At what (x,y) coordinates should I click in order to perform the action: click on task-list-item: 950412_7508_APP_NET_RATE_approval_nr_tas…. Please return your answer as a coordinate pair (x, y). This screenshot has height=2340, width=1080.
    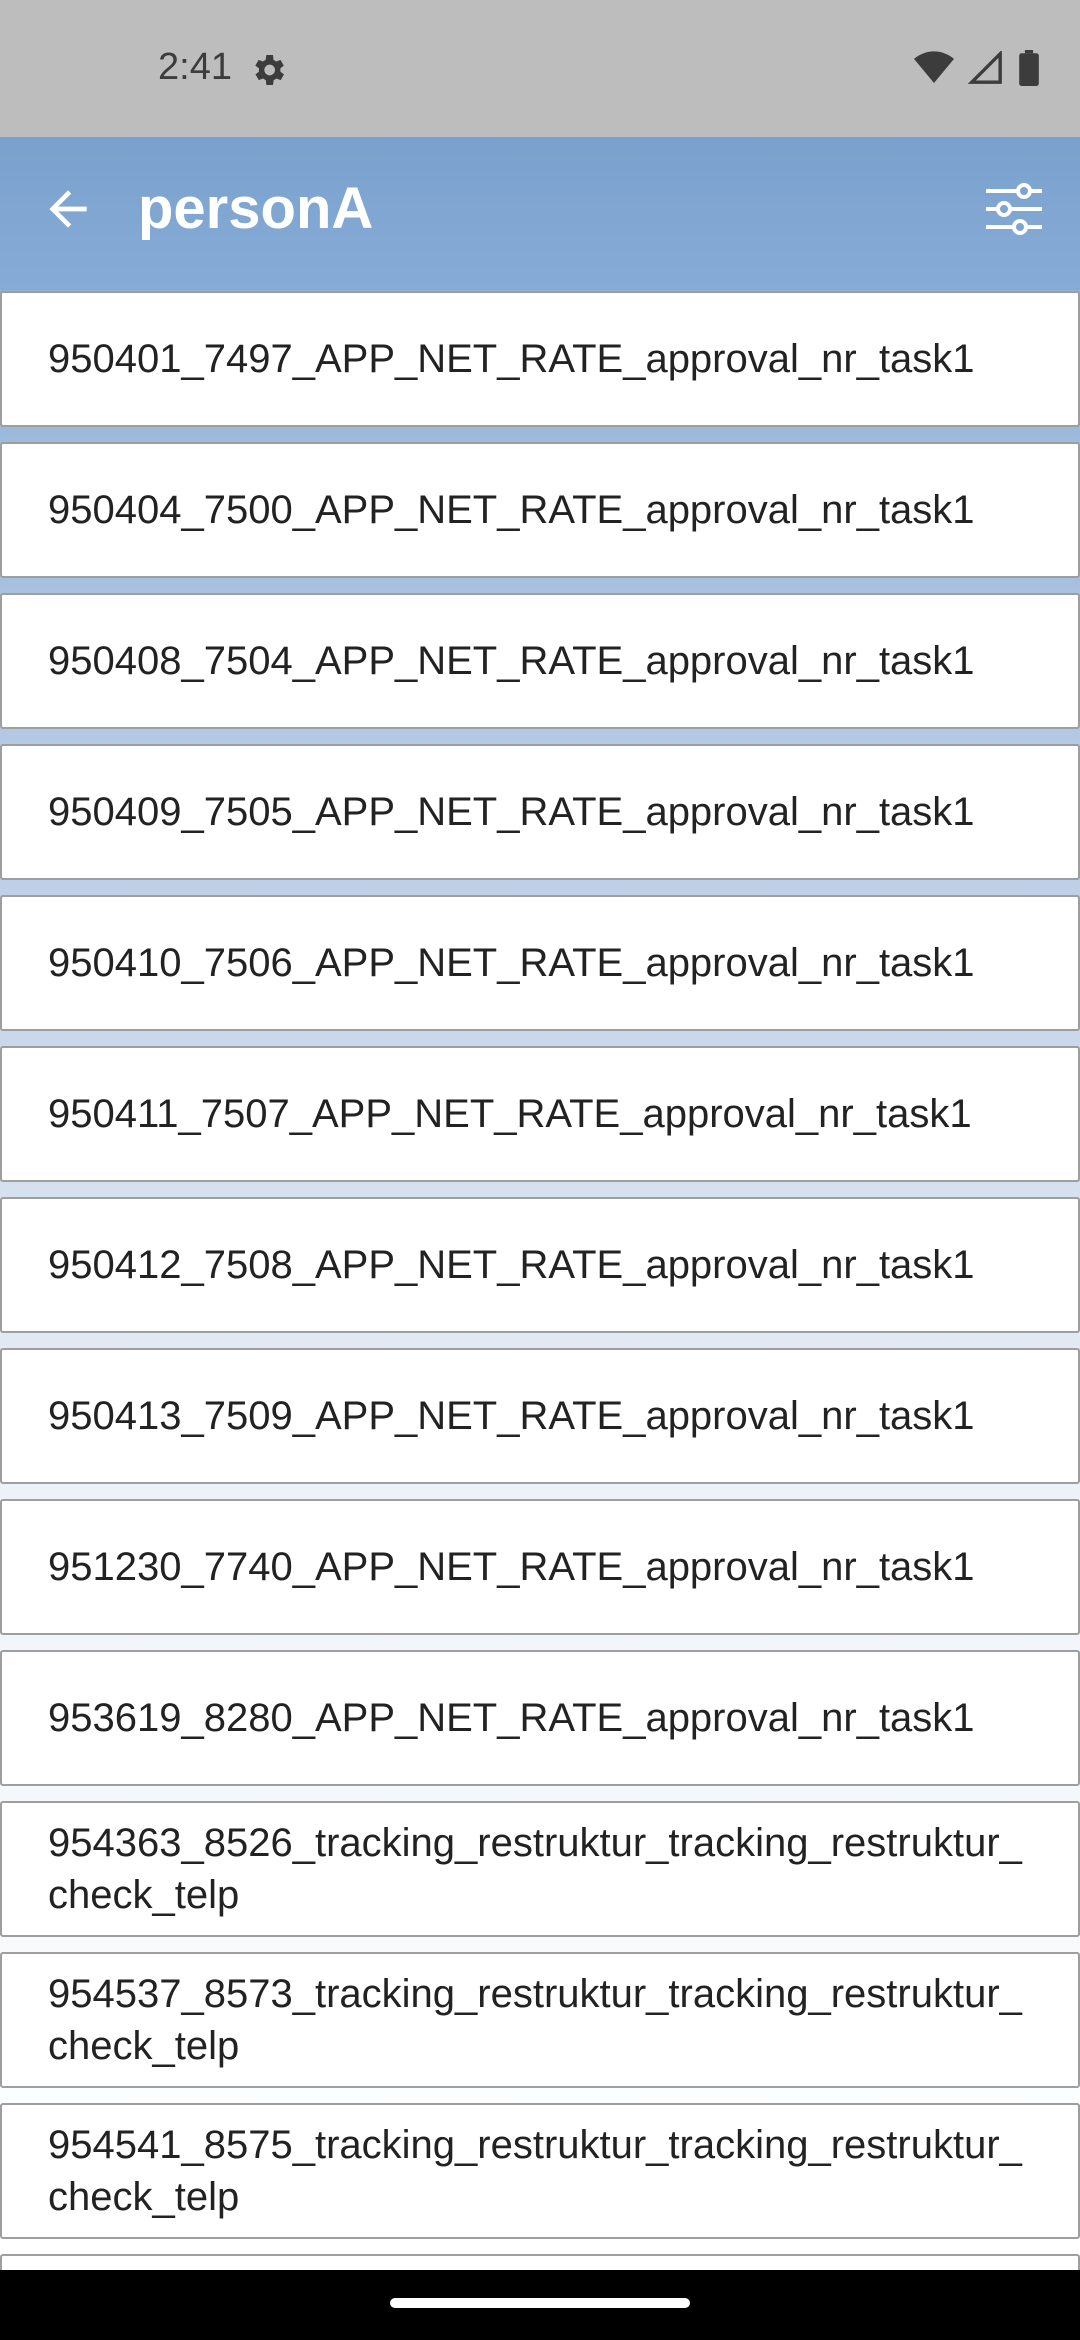
    Looking at the image, I should click on (540, 1265).